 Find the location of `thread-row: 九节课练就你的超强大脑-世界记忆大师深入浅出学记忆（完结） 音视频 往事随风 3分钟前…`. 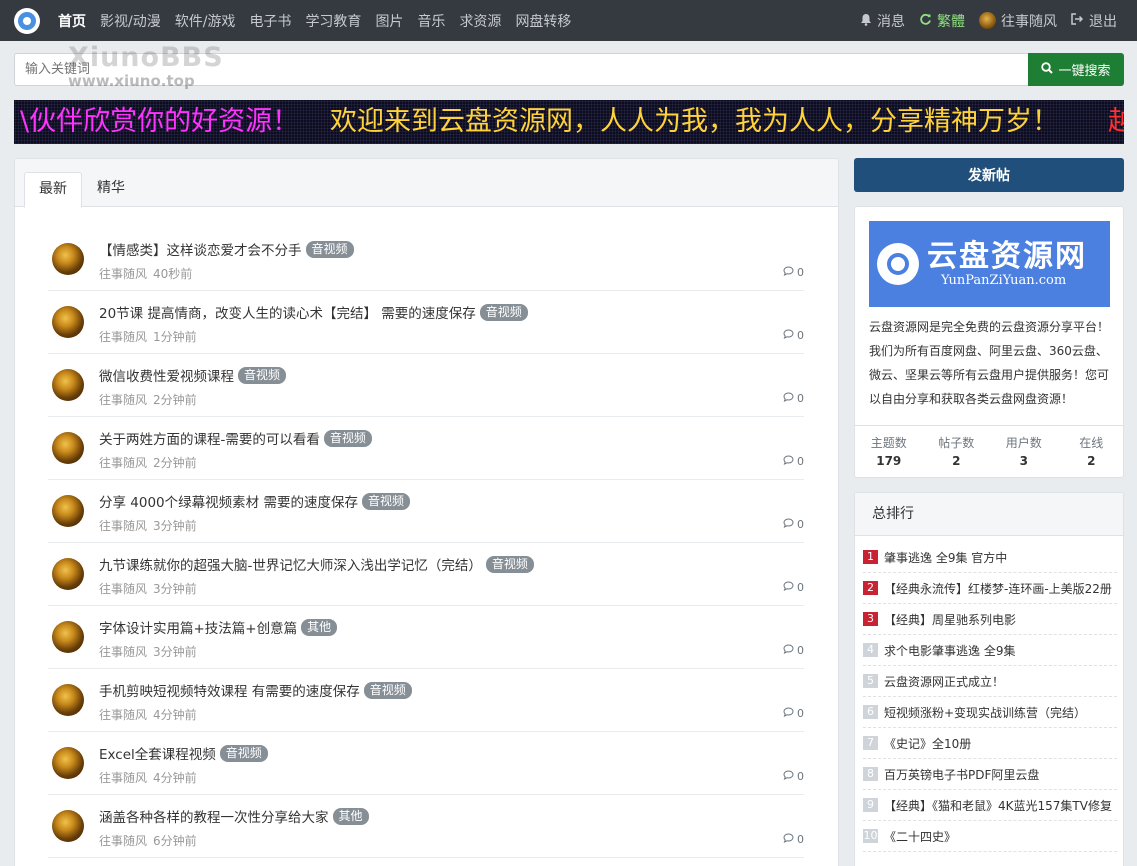

thread-row: 九节课练就你的超强大脑-世界记忆大师深入浅出学记忆（完结） 音视频 往事随风 3分钟前… is located at coordinates (426, 574).